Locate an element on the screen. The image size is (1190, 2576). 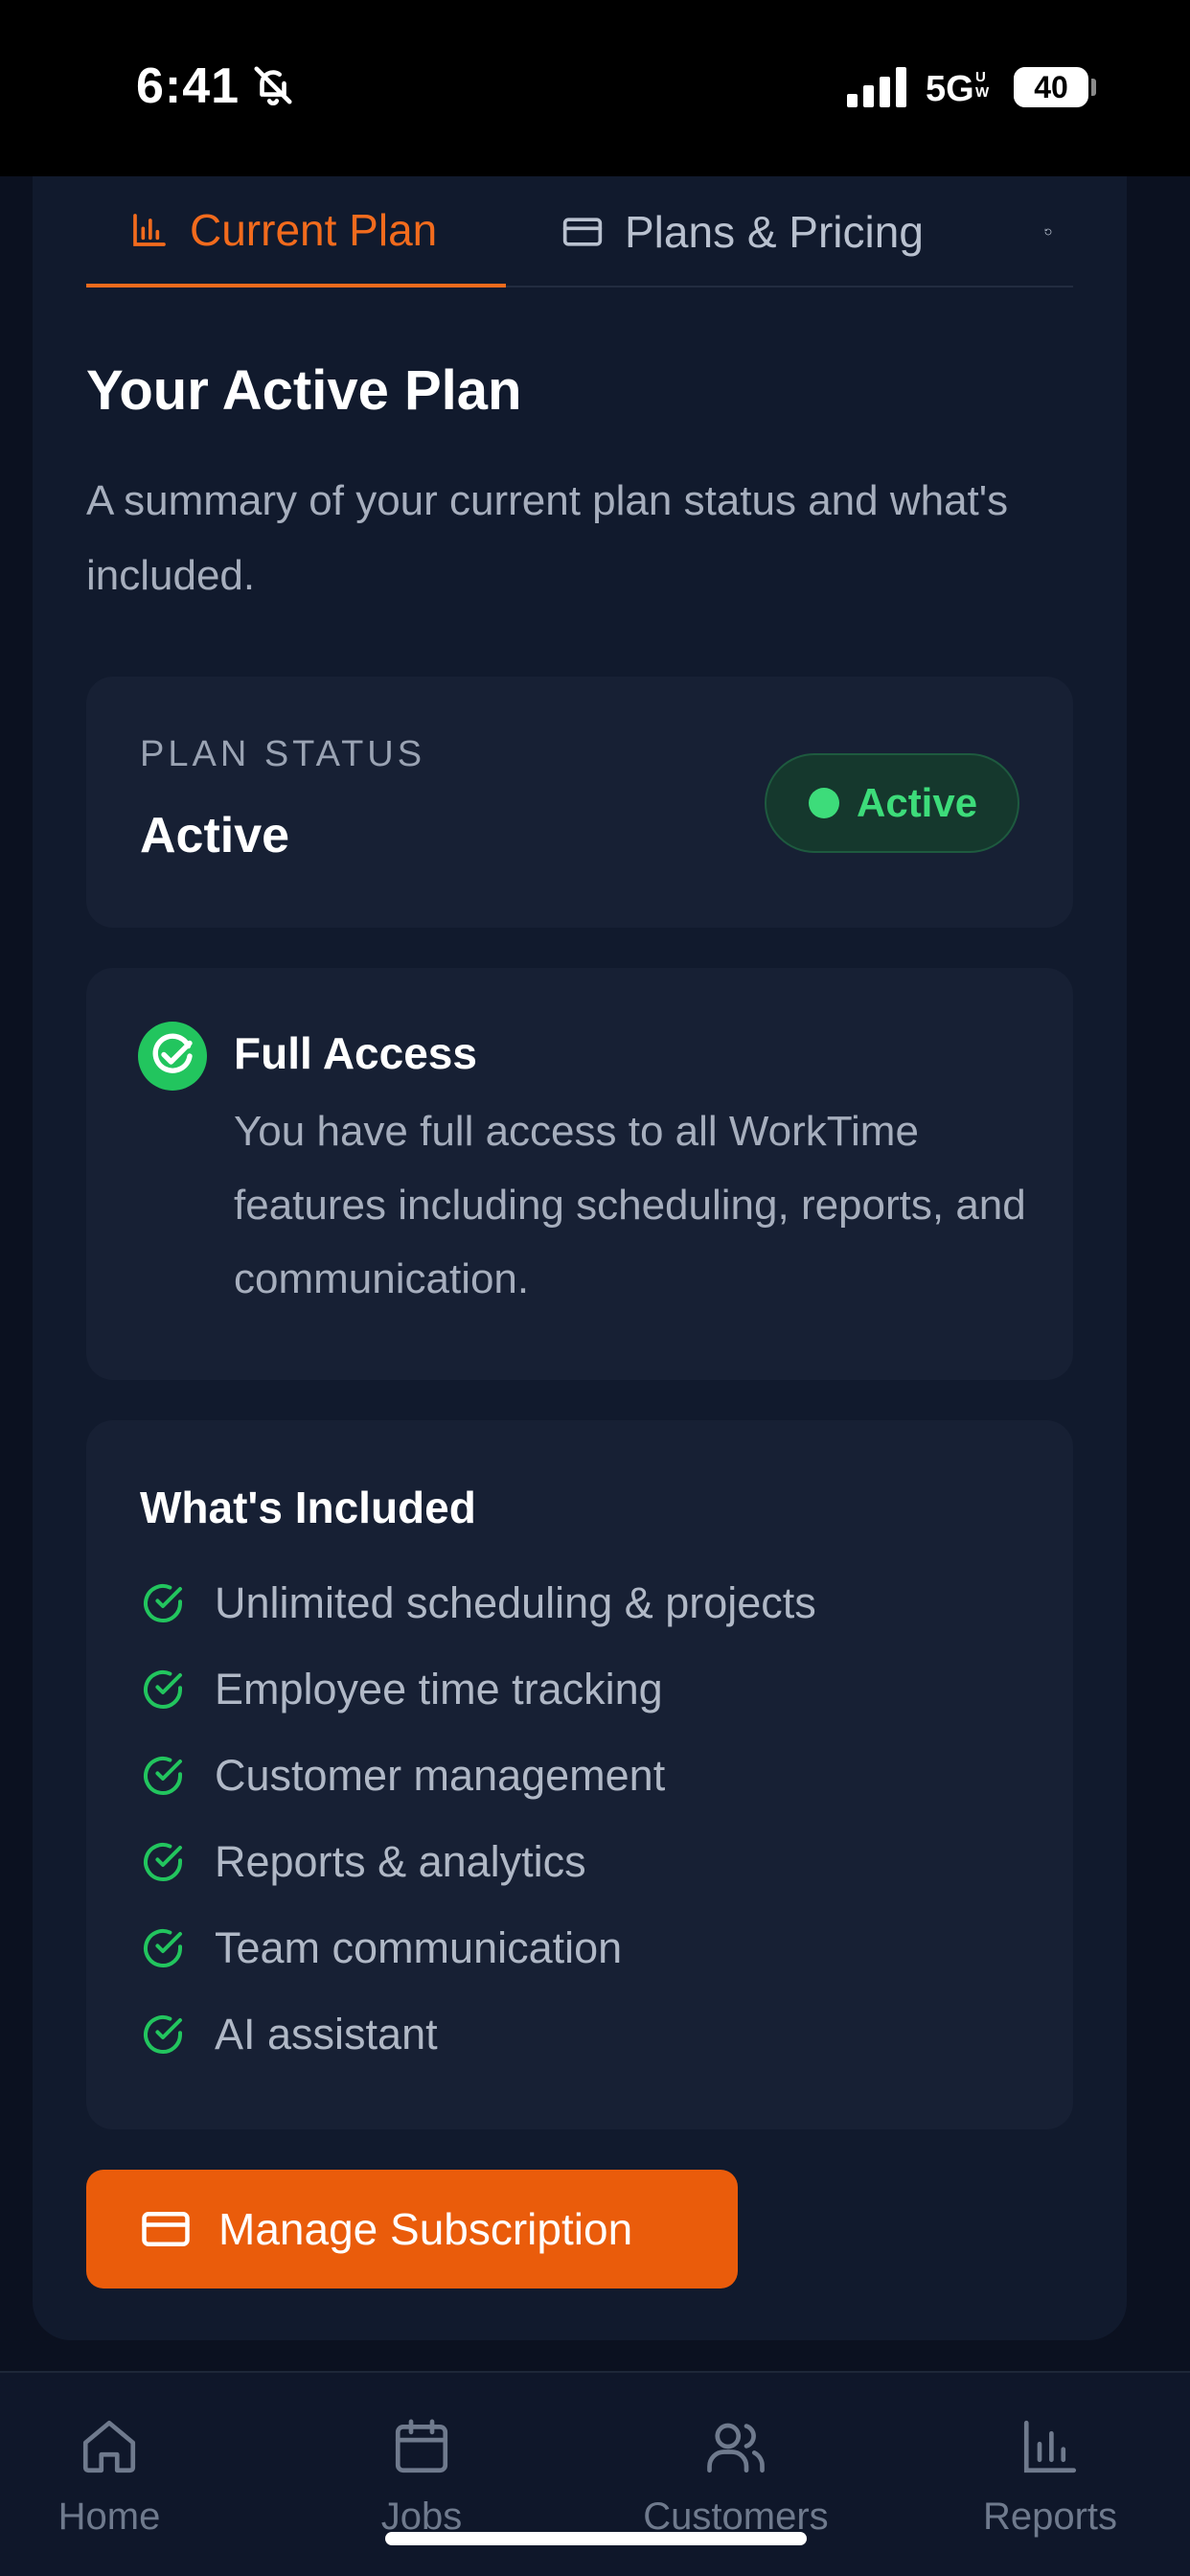
list-item: Unlimited scheduling & projects is located at coordinates (478, 1603).